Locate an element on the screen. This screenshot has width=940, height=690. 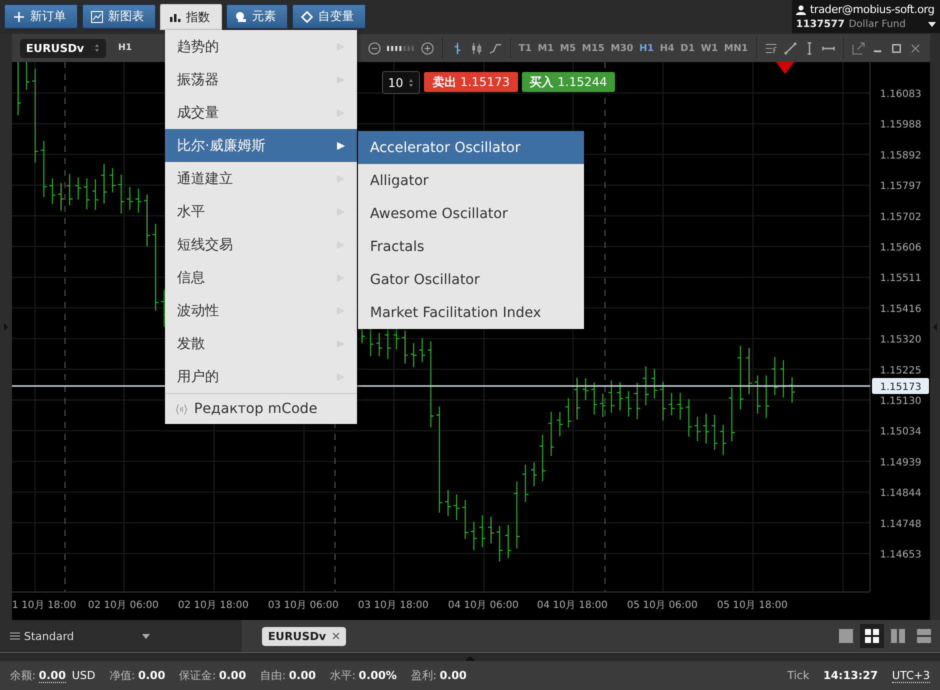
price-label: 1.15511 is located at coordinates (901, 278).